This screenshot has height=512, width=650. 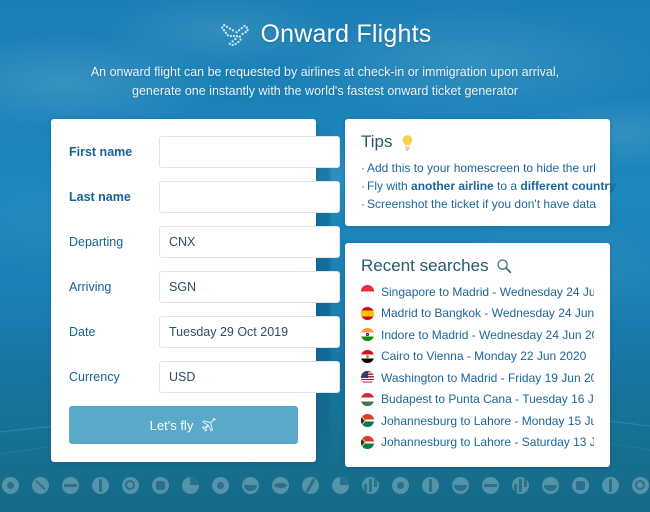 I want to click on tip-text-emphasis-2: different country, so click(x=568, y=186).